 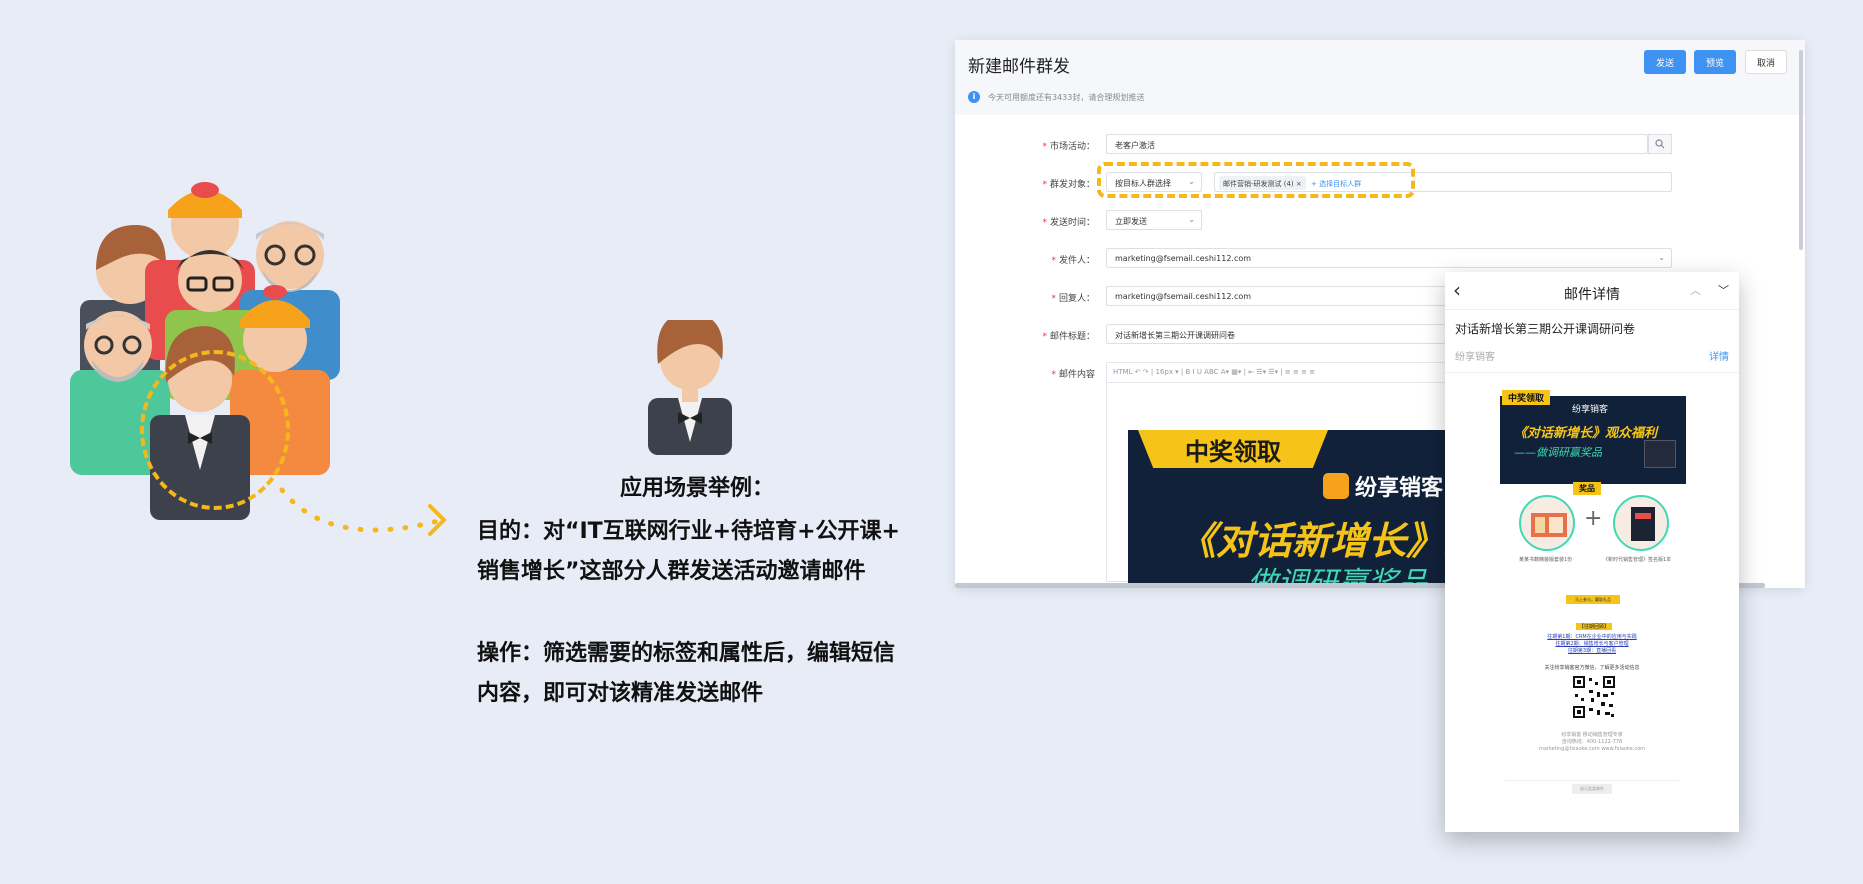 I want to click on qr-code-image, so click(x=1594, y=697).